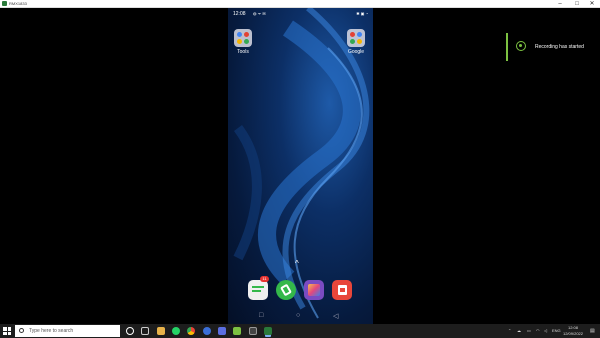  What do you see at coordinates (18, 3) in the screenshot?
I see `window-title: RMX1833` at bounding box center [18, 3].